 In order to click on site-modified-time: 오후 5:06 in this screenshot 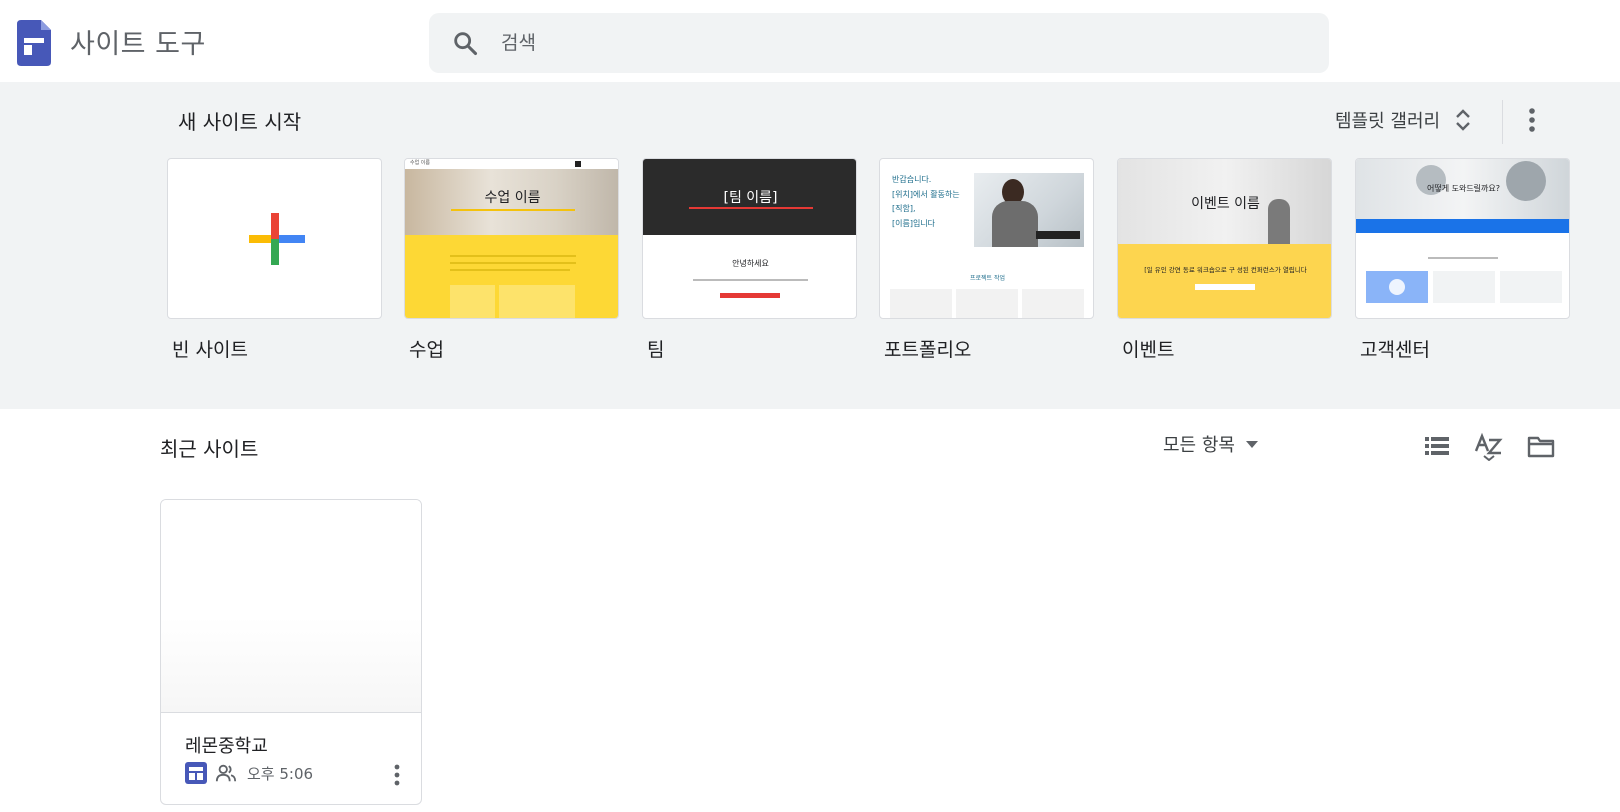, I will do `click(280, 773)`.